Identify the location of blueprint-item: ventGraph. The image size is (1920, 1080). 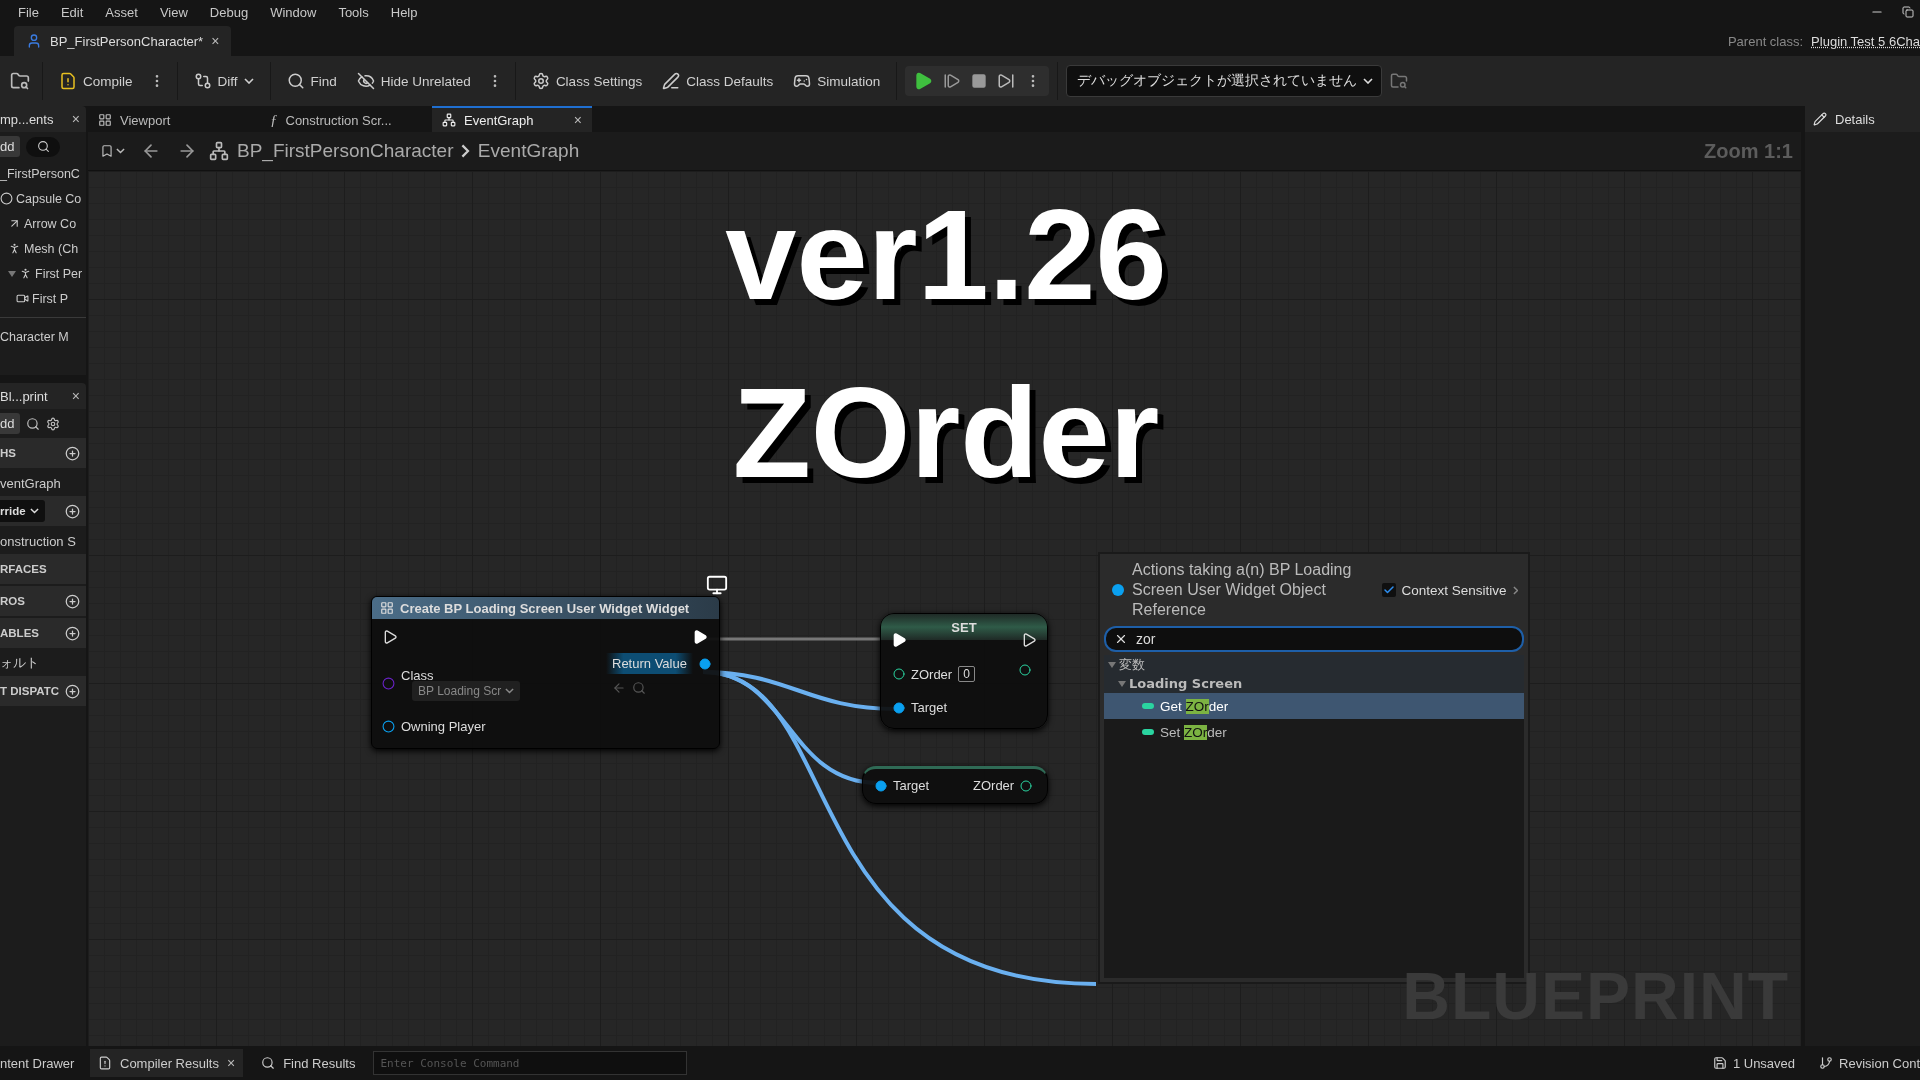
(30, 483).